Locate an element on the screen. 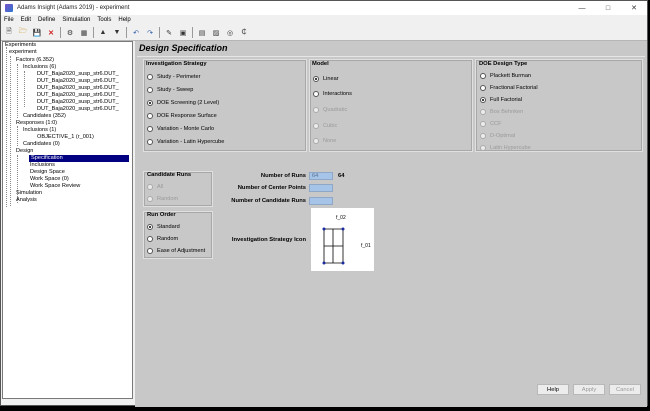 This screenshot has height=411, width=650. tree-design-space: Design Space is located at coordinates (47, 172).